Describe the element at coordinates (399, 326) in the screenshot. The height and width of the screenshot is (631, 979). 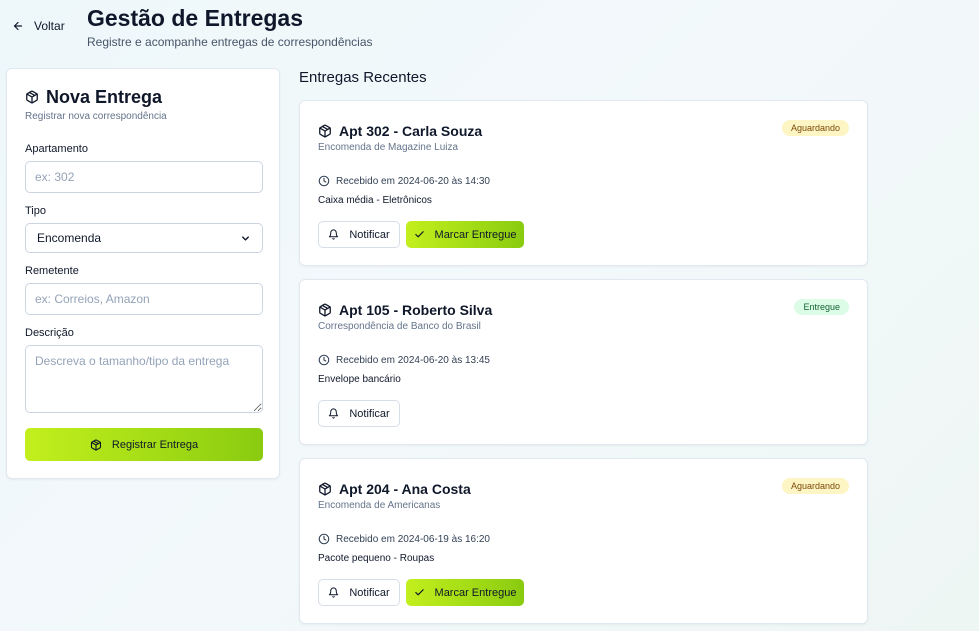
I see `delivery-card-subtitle: Correspondência de Banco do Brasil` at that location.